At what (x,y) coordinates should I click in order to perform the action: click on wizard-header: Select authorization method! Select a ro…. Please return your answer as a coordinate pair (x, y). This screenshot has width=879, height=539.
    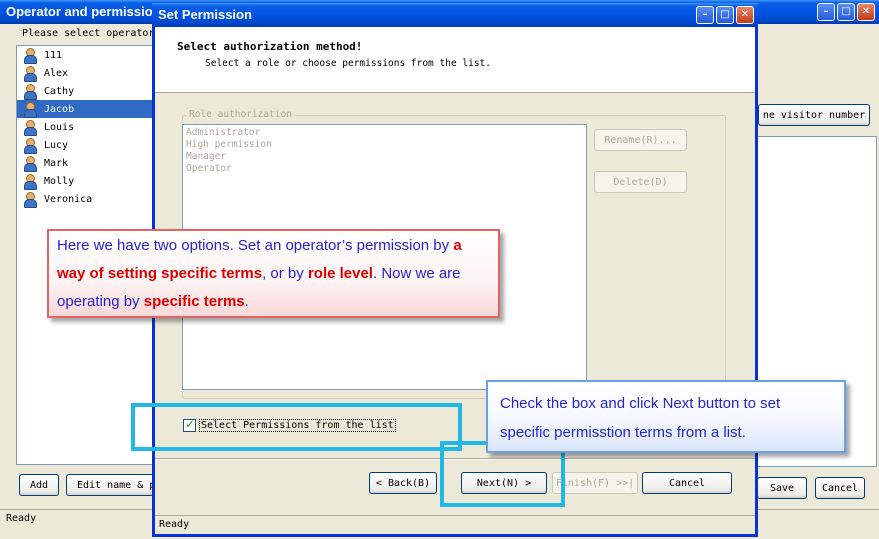
    Looking at the image, I should click on (455, 60).